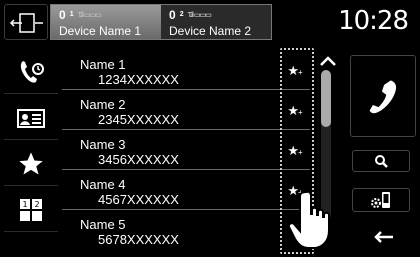  What do you see at coordinates (103, 224) in the screenshot?
I see `contact-name: Name 5` at bounding box center [103, 224].